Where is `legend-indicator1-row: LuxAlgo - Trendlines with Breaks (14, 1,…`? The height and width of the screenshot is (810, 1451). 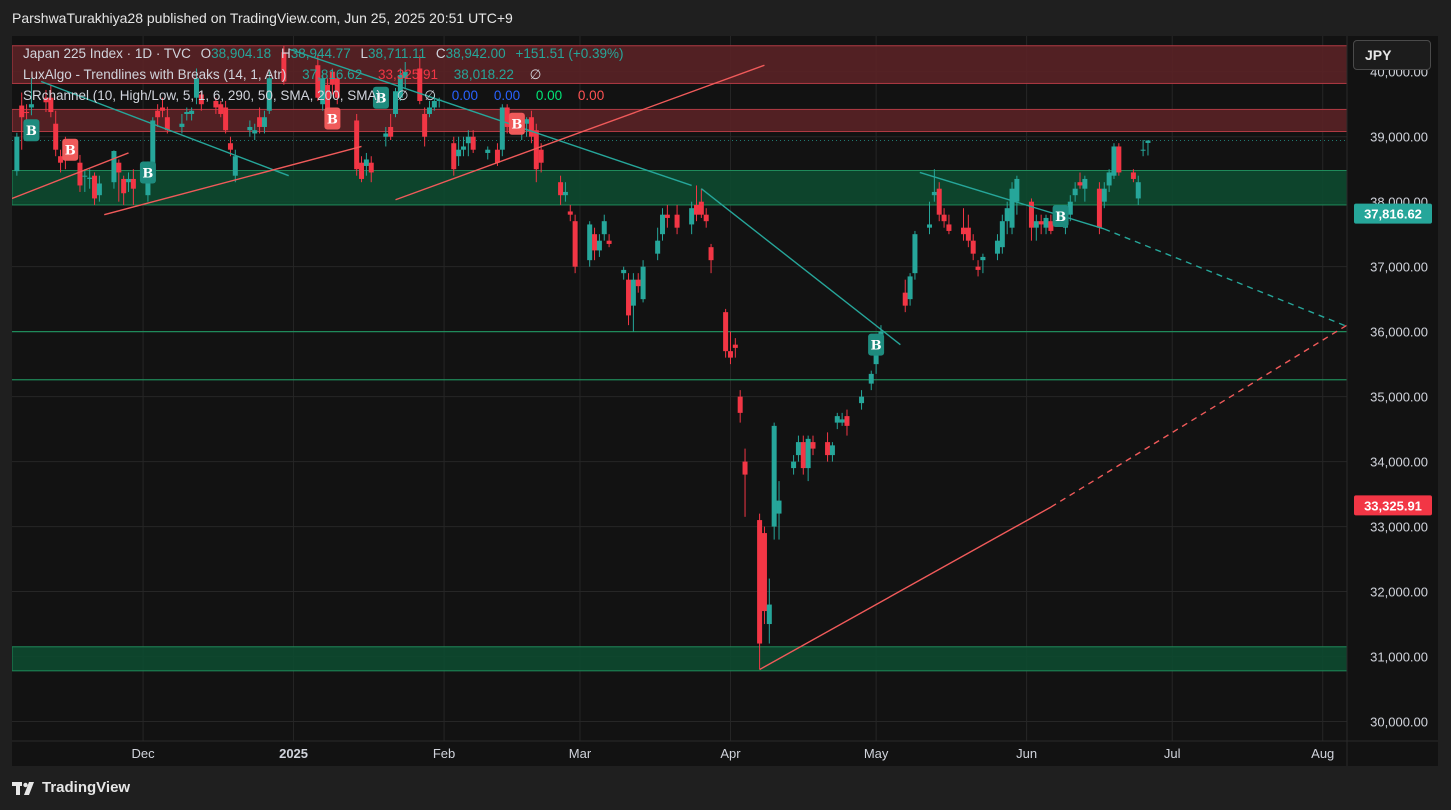
legend-indicator1-row: LuxAlgo - Trendlines with Breaks (14, 1,… is located at coordinates (282, 75).